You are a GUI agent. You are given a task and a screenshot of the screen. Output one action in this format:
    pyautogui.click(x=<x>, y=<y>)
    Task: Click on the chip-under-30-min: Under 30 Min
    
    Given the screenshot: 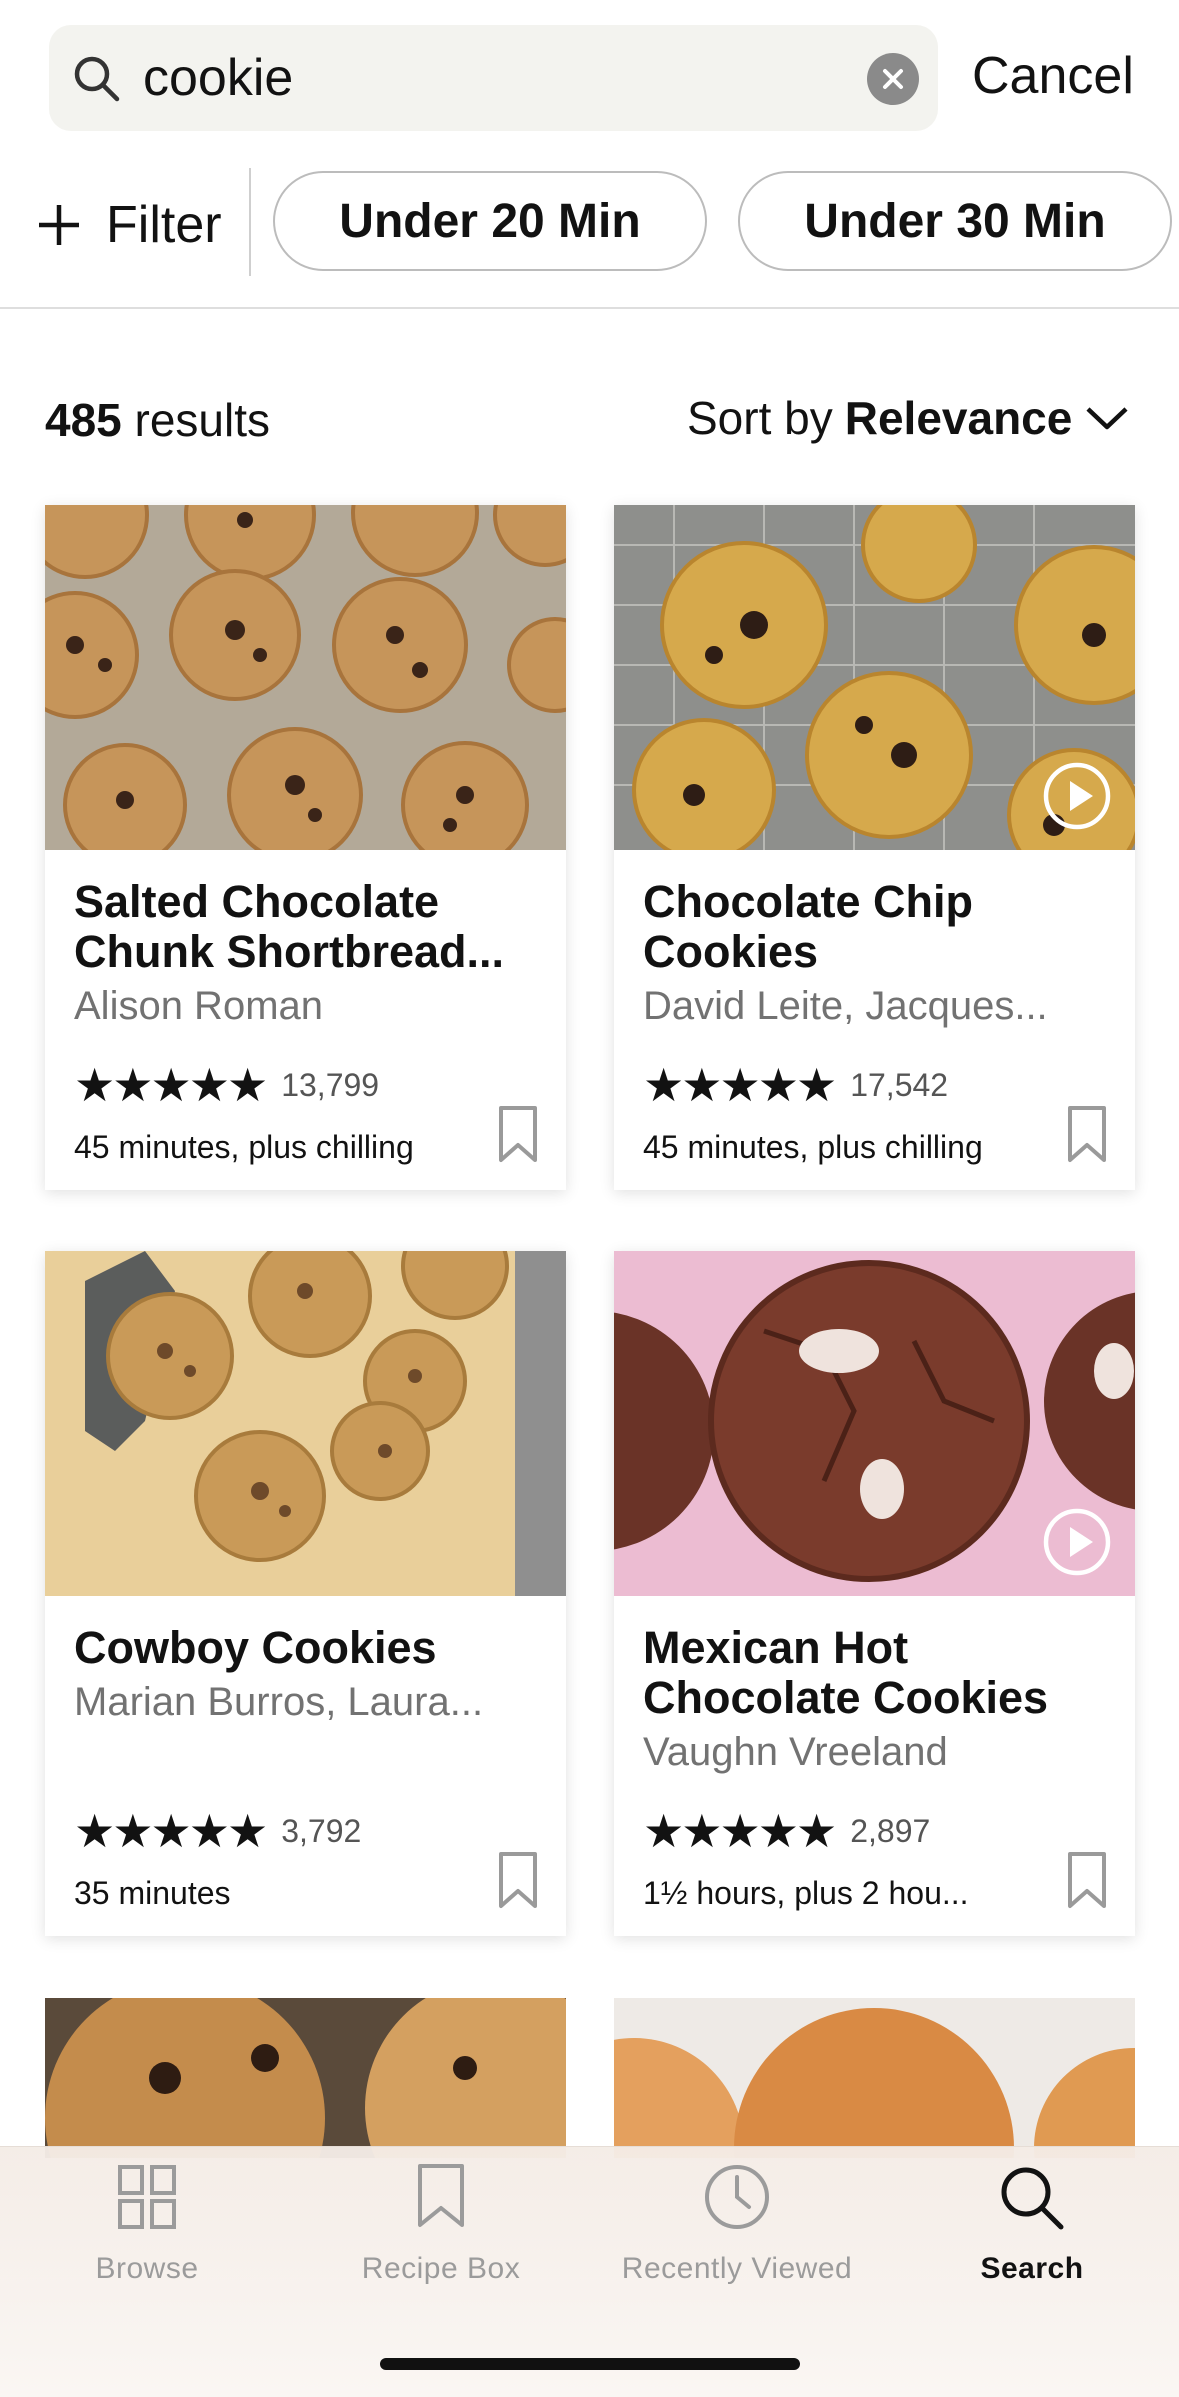 What is the action you would take?
    pyautogui.click(x=955, y=221)
    